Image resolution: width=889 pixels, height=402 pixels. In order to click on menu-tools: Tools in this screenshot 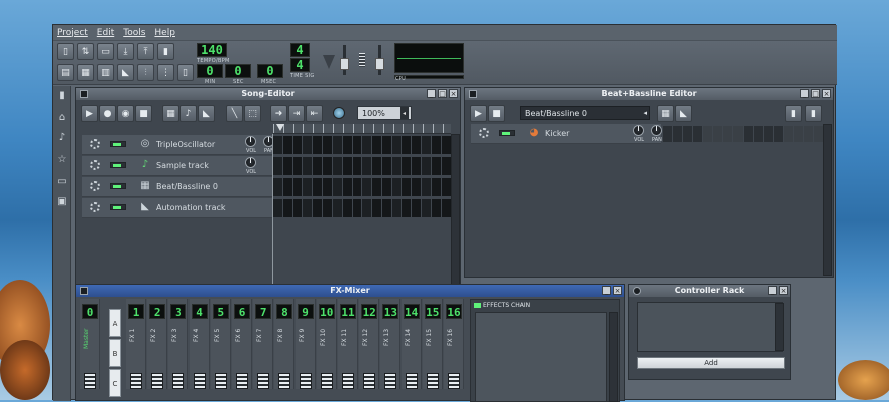, I will do `click(134, 33)`.